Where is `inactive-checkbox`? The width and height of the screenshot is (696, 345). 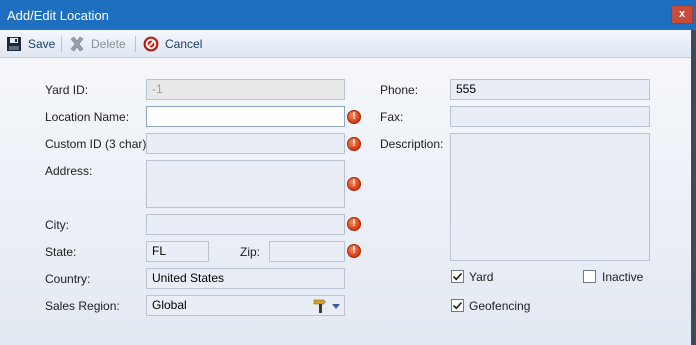 inactive-checkbox is located at coordinates (589, 276).